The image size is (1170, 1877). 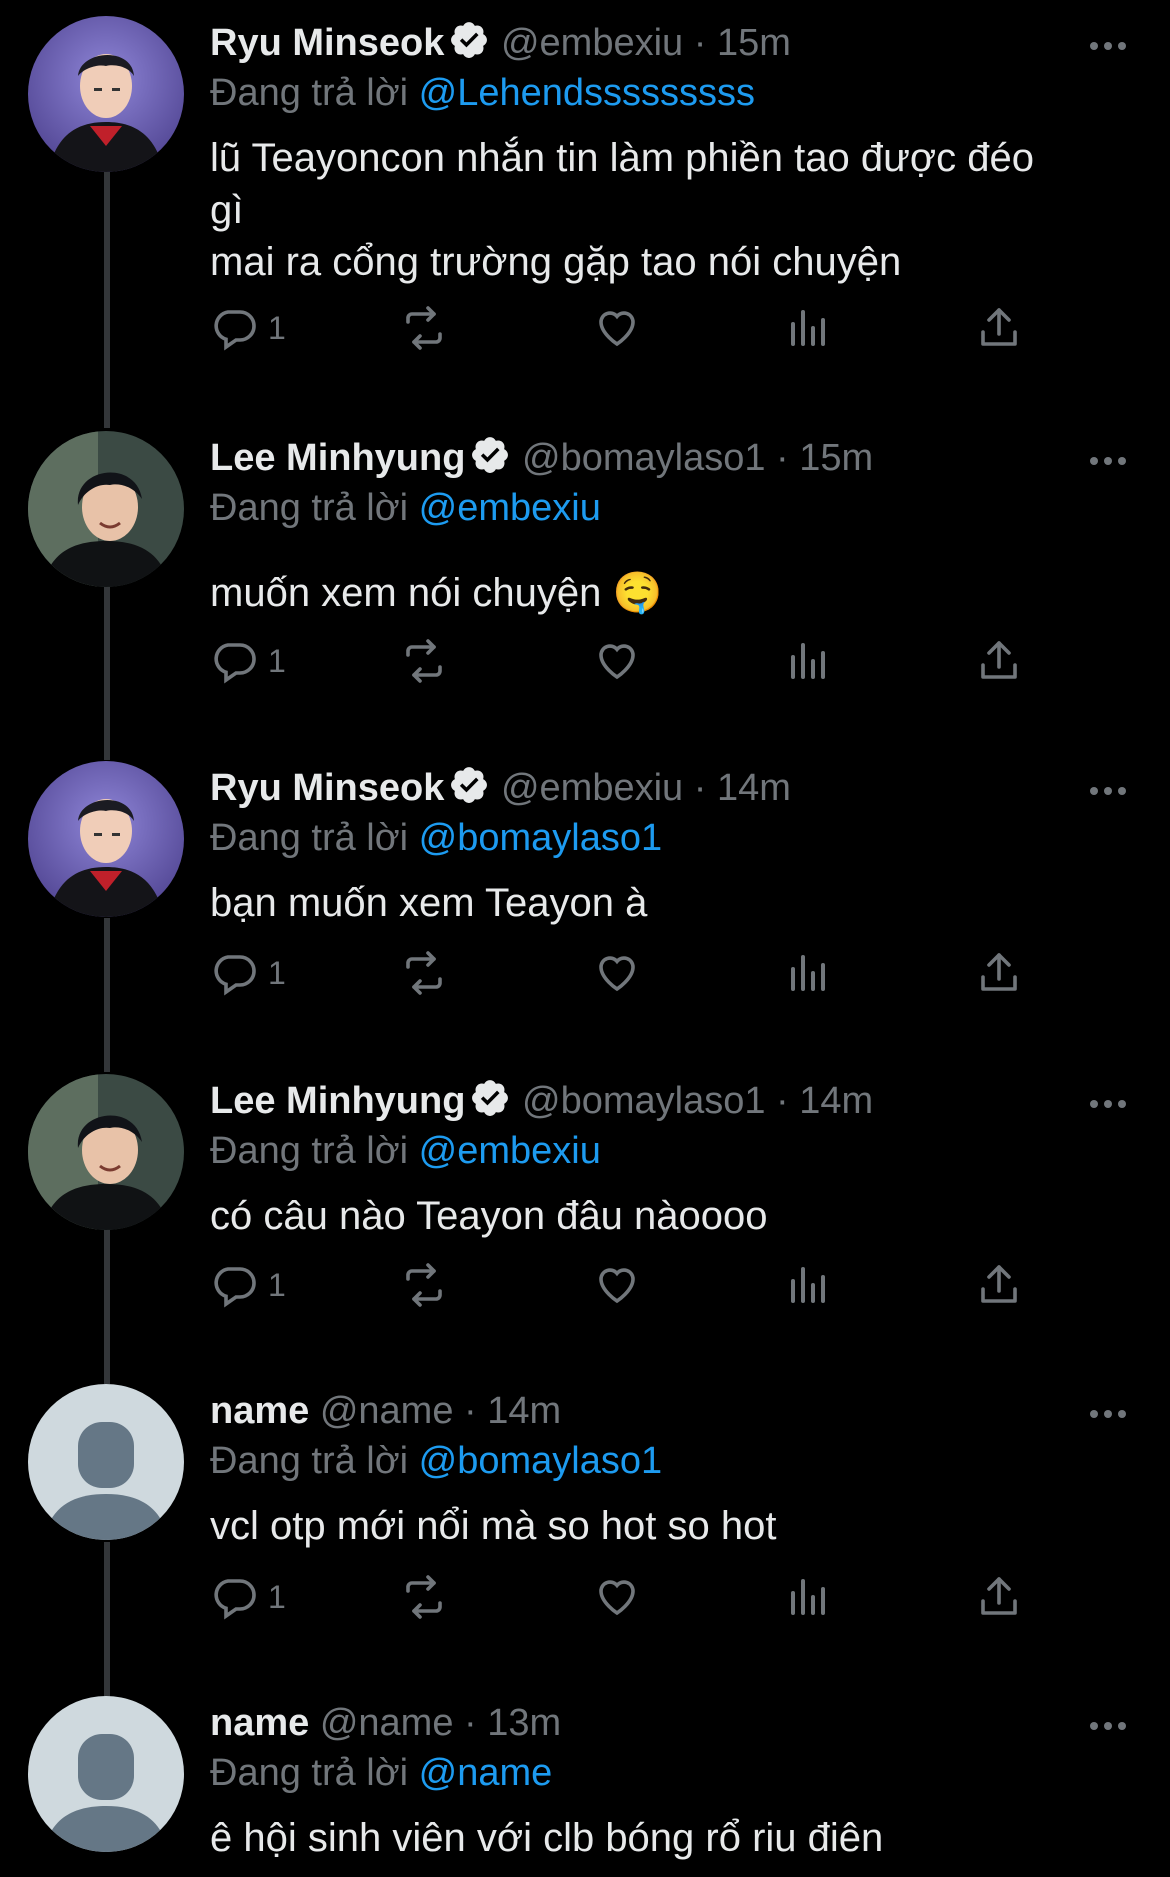 What do you see at coordinates (489, 1216) in the screenshot?
I see `tweet-text: có câu nào Teayon đâu nàoooo` at bounding box center [489, 1216].